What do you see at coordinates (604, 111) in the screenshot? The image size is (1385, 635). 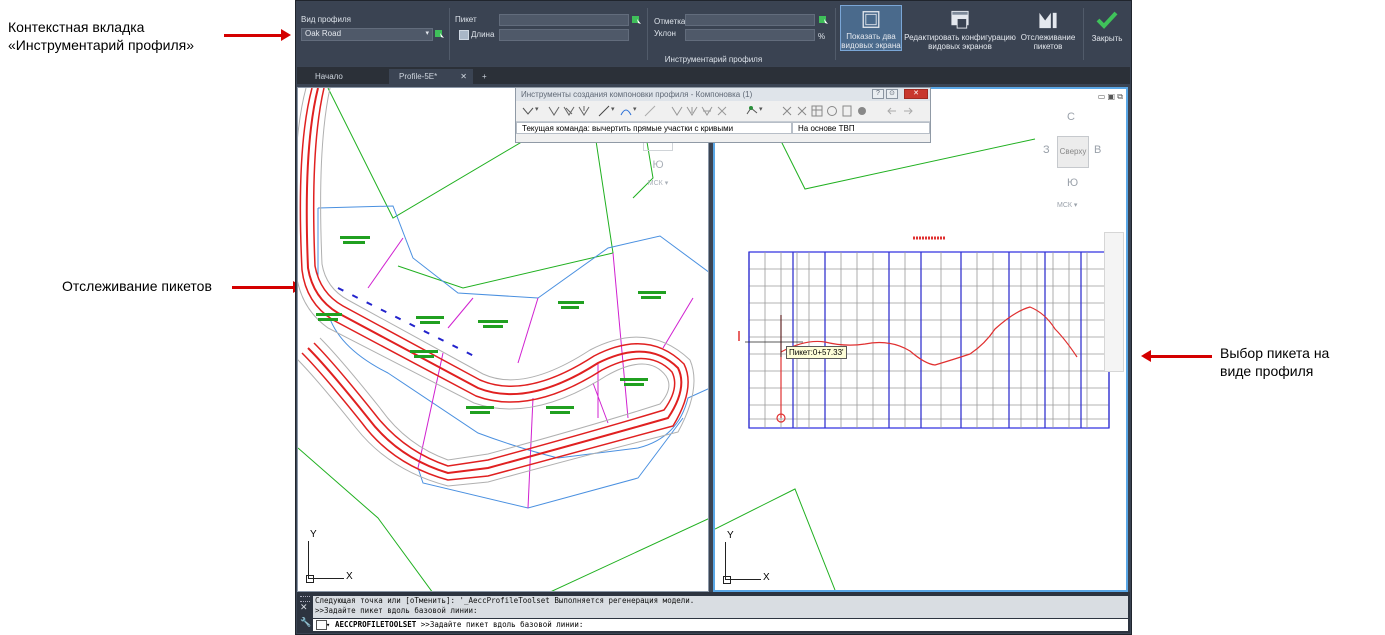 I see `line-tool-icon` at bounding box center [604, 111].